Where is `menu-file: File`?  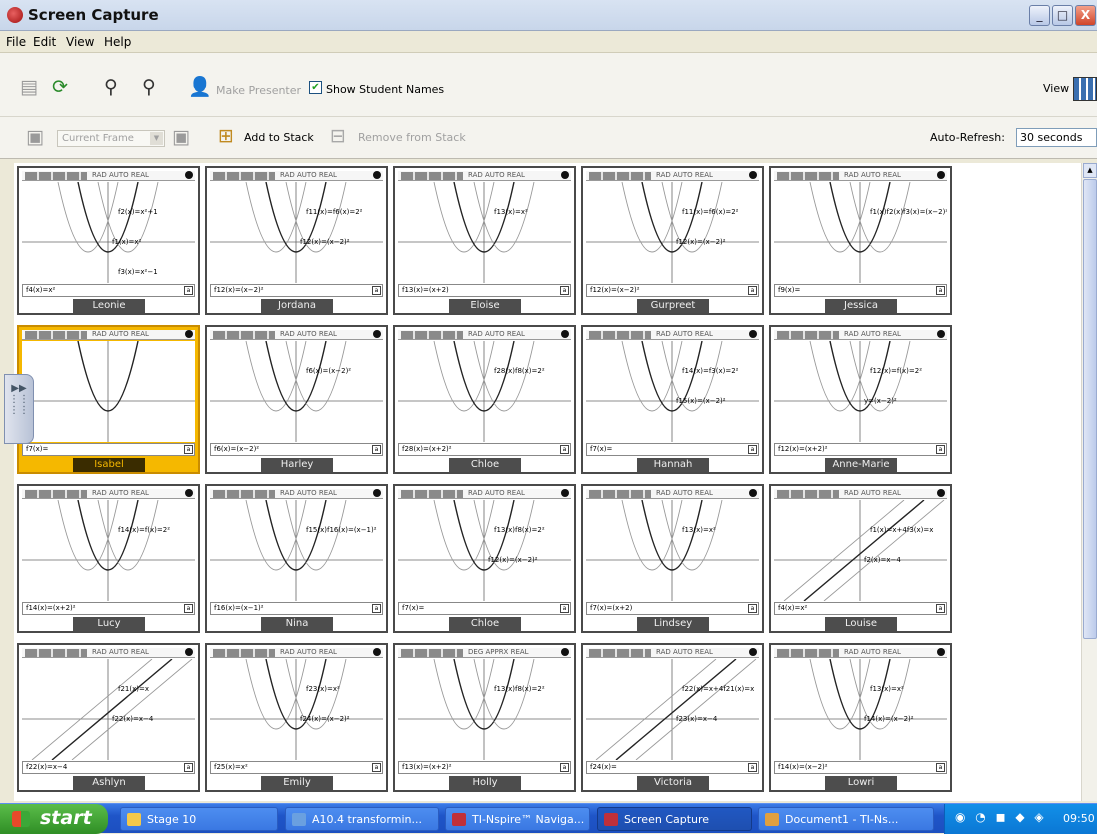
menu-file: File is located at coordinates (16, 42).